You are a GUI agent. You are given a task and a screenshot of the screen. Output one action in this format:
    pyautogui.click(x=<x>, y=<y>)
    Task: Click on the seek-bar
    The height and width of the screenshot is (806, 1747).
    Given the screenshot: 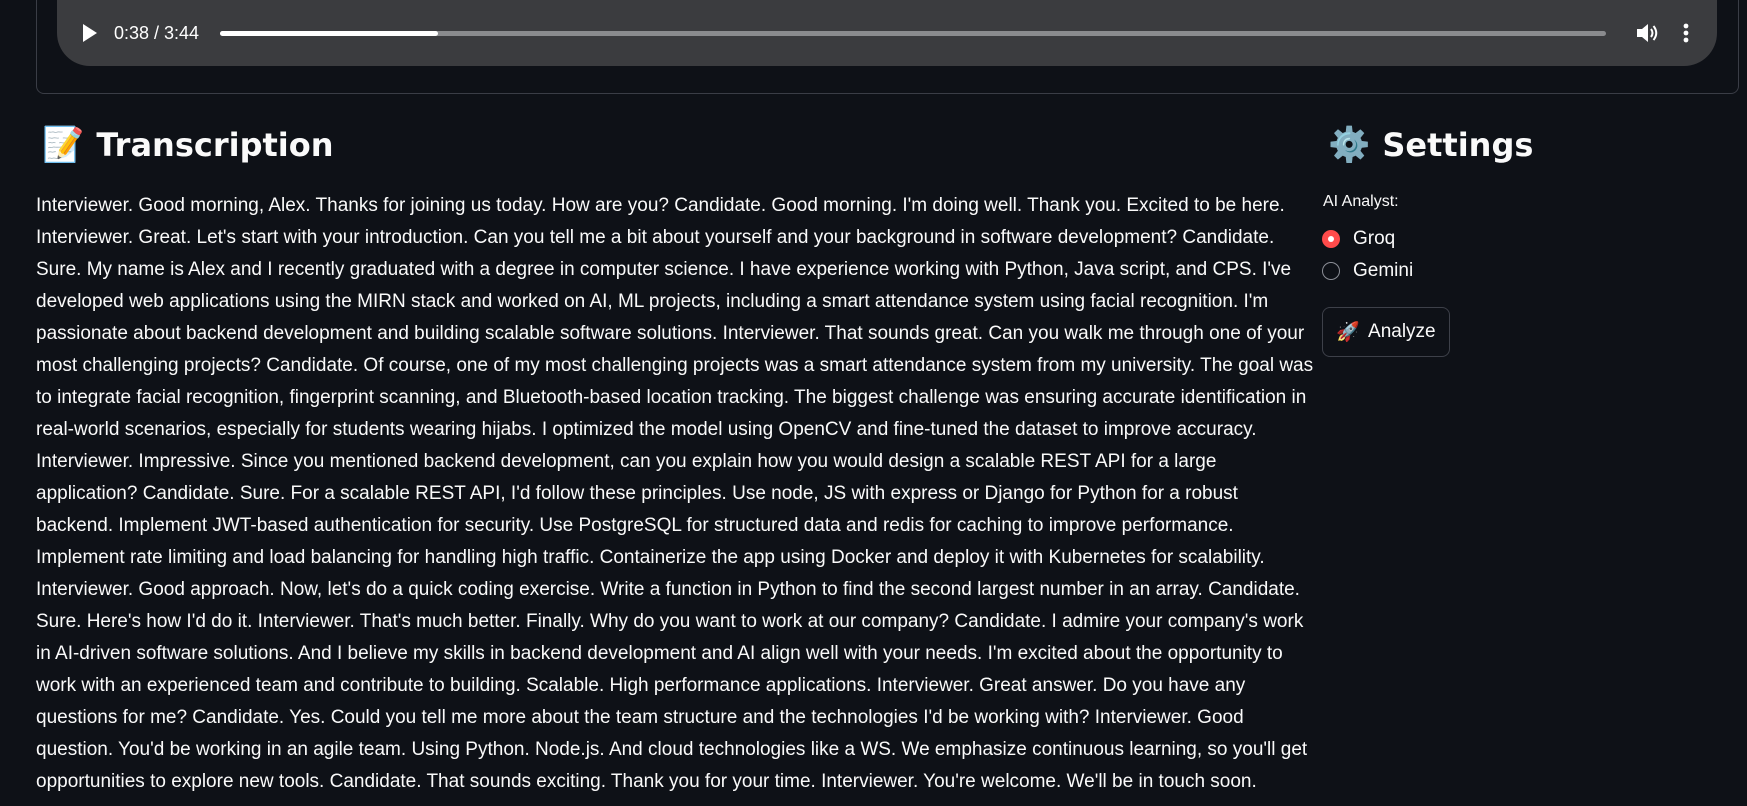 What is the action you would take?
    pyautogui.click(x=913, y=33)
    